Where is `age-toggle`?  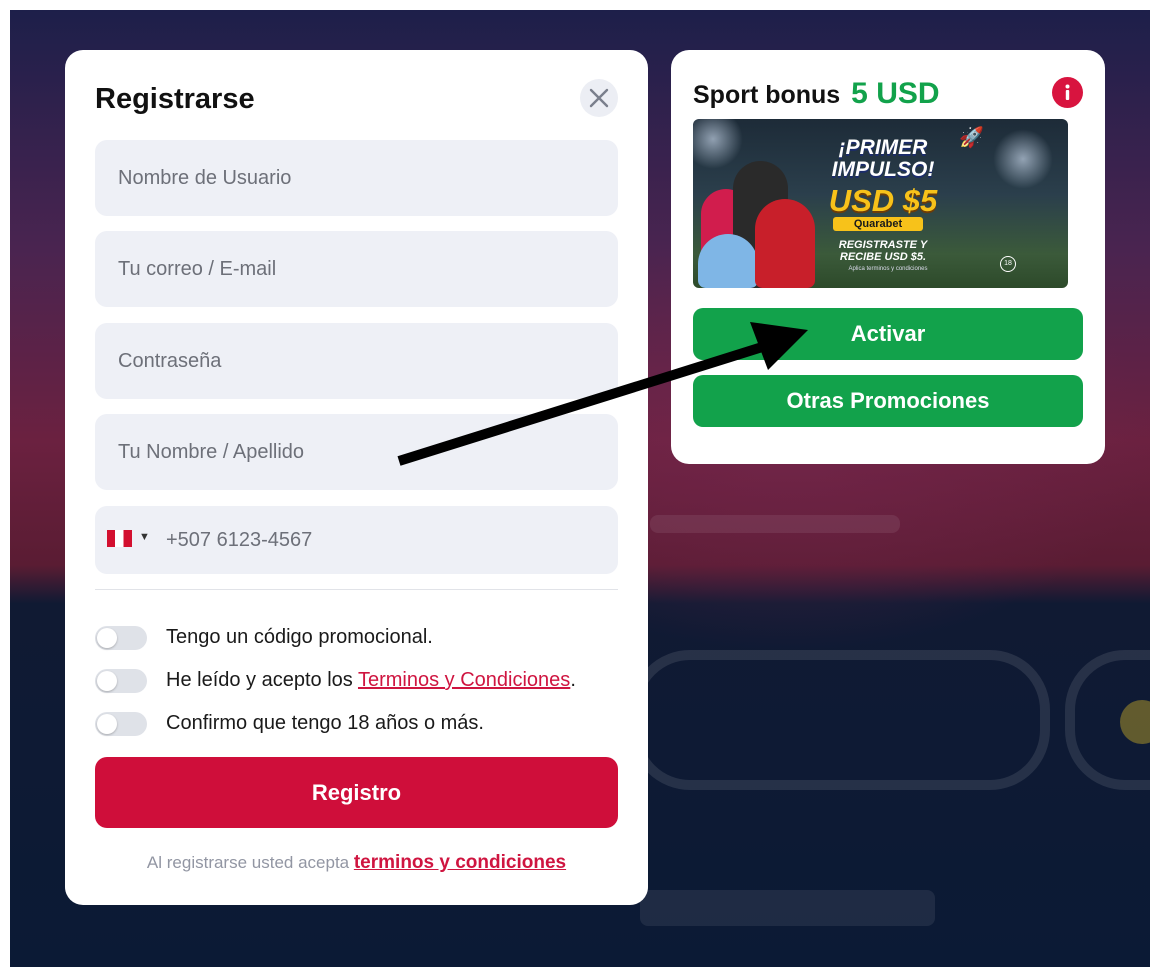
age-toggle is located at coordinates (121, 724).